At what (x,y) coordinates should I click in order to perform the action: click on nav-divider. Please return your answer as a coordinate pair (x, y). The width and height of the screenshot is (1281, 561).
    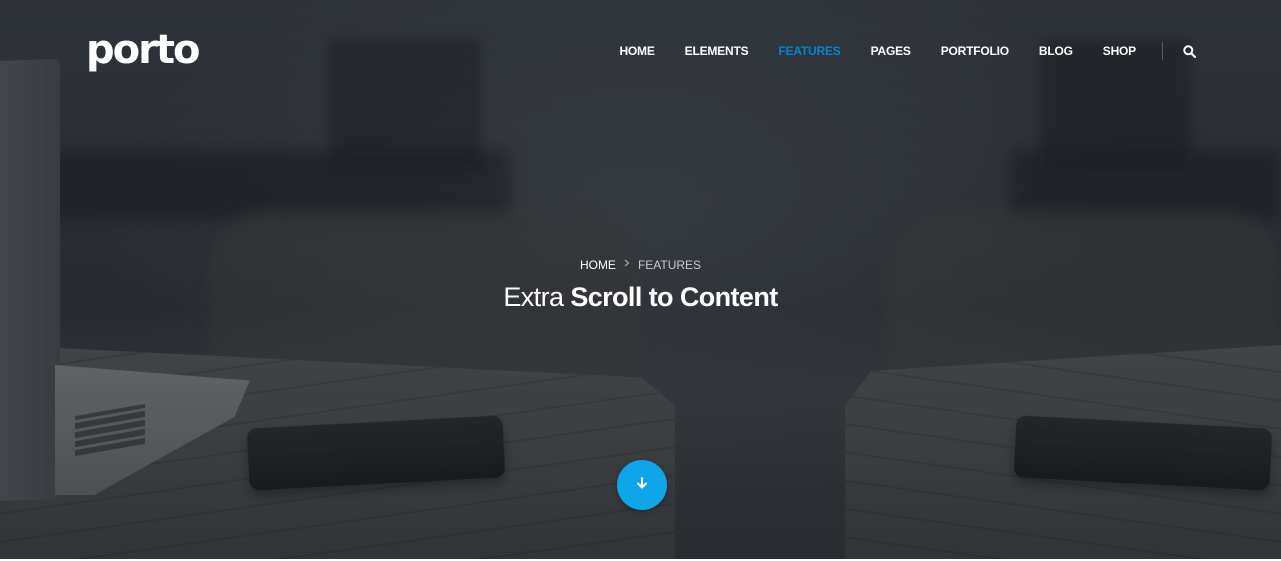
    Looking at the image, I should click on (1162, 51).